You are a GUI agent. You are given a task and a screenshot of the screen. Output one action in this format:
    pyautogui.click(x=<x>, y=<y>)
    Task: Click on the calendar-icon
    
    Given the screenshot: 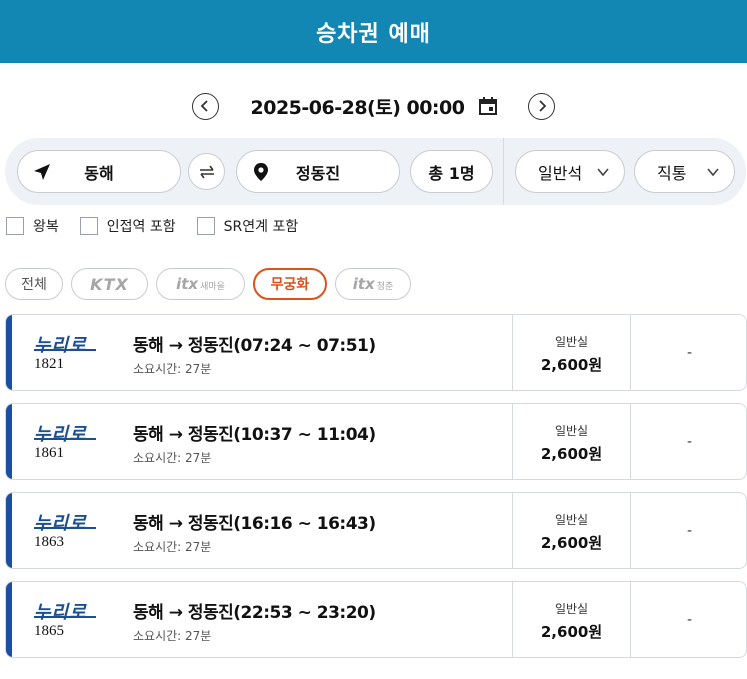 What is the action you would take?
    pyautogui.click(x=488, y=106)
    